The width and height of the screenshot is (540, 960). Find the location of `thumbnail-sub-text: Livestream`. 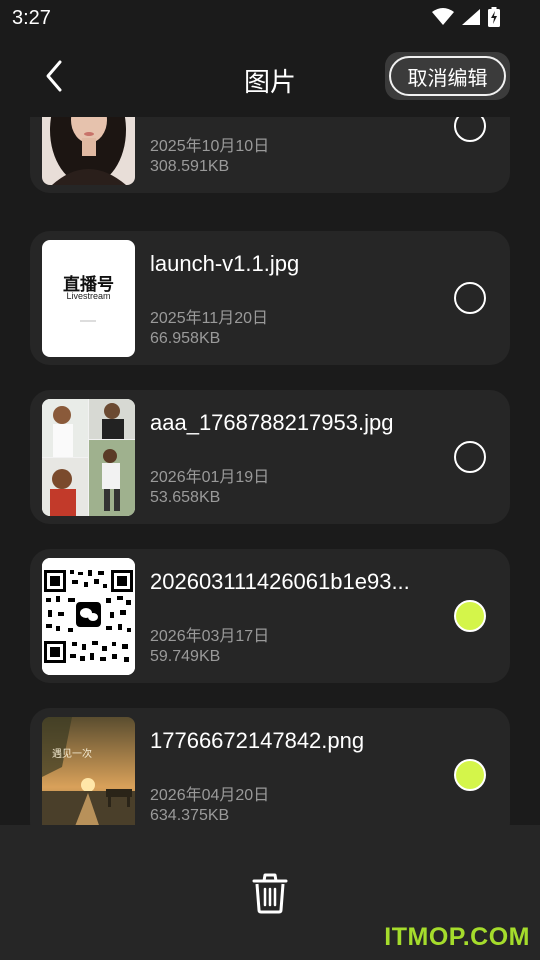

thumbnail-sub-text: Livestream is located at coordinates (88, 296).